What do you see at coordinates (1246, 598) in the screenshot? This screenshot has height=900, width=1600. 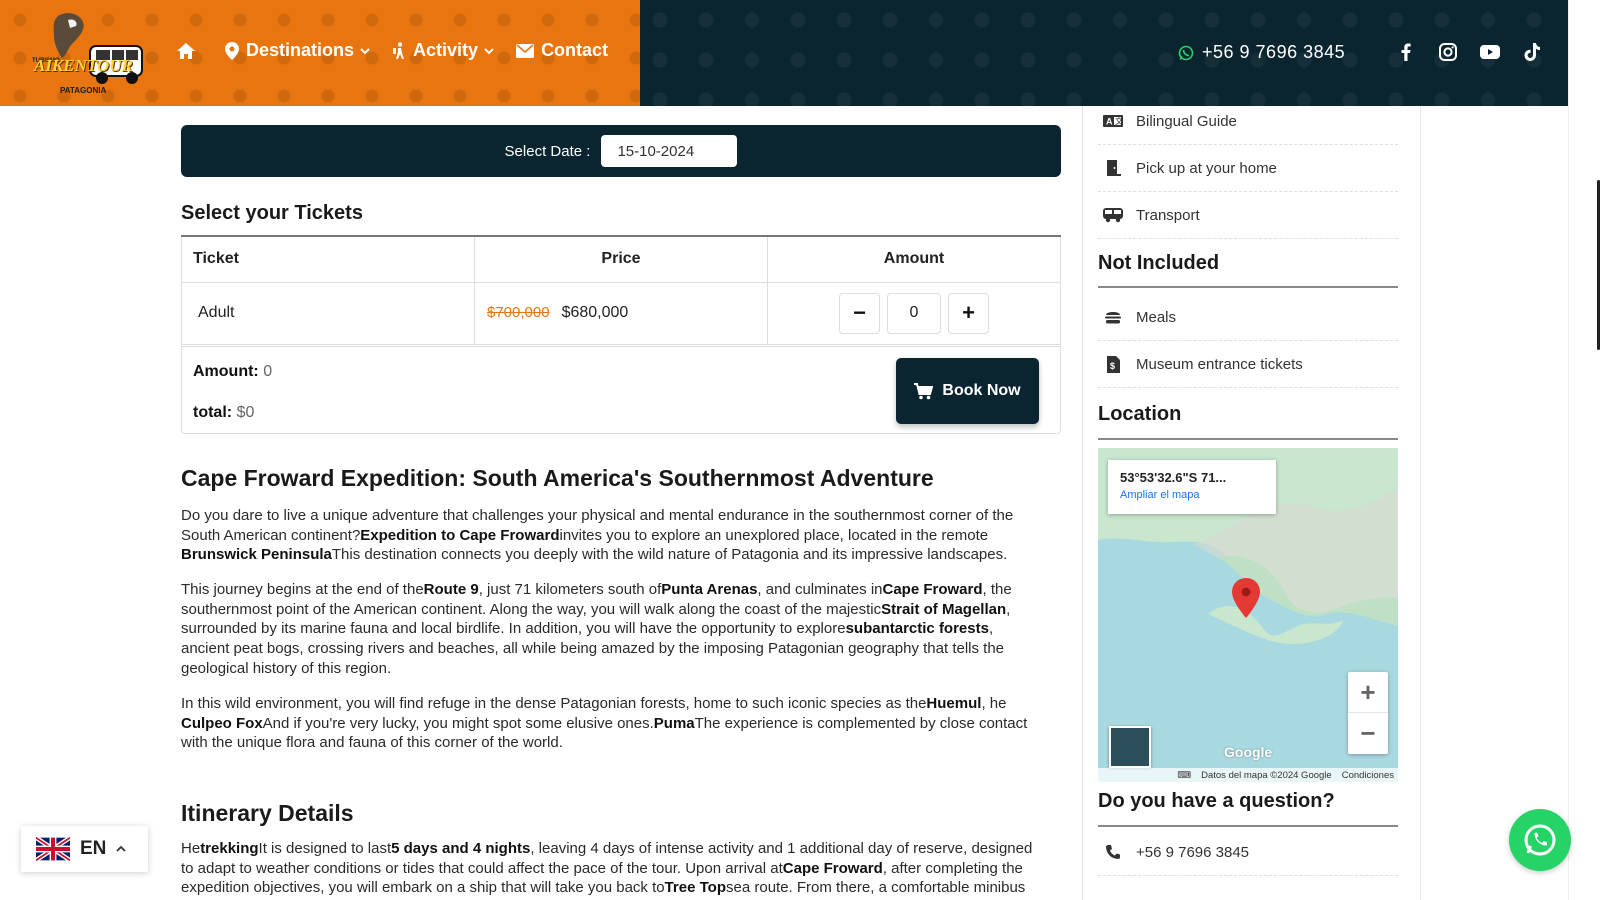 I see `map-marker-icon` at bounding box center [1246, 598].